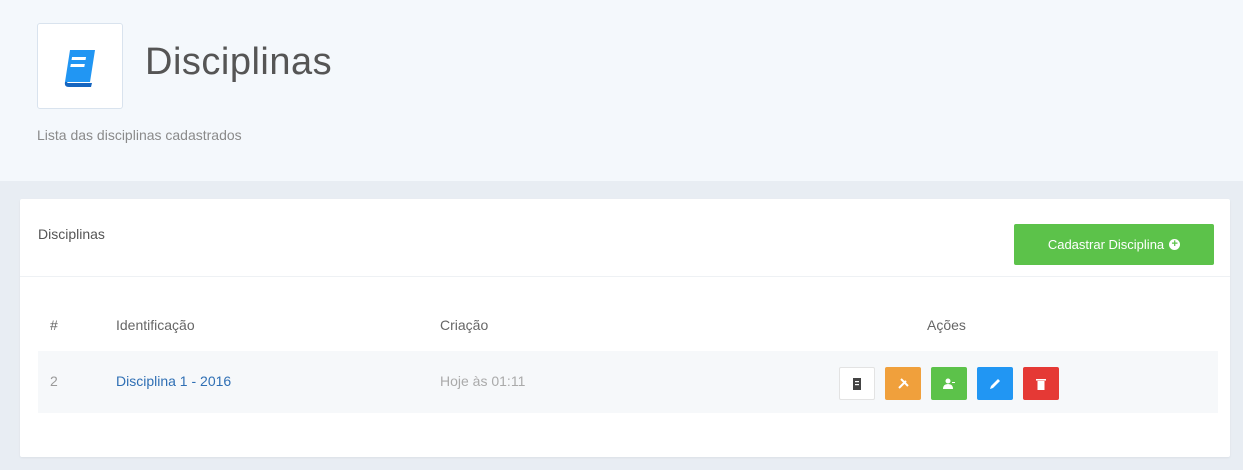 The height and width of the screenshot is (470, 1243). What do you see at coordinates (625, 276) in the screenshot?
I see `card-divider` at bounding box center [625, 276].